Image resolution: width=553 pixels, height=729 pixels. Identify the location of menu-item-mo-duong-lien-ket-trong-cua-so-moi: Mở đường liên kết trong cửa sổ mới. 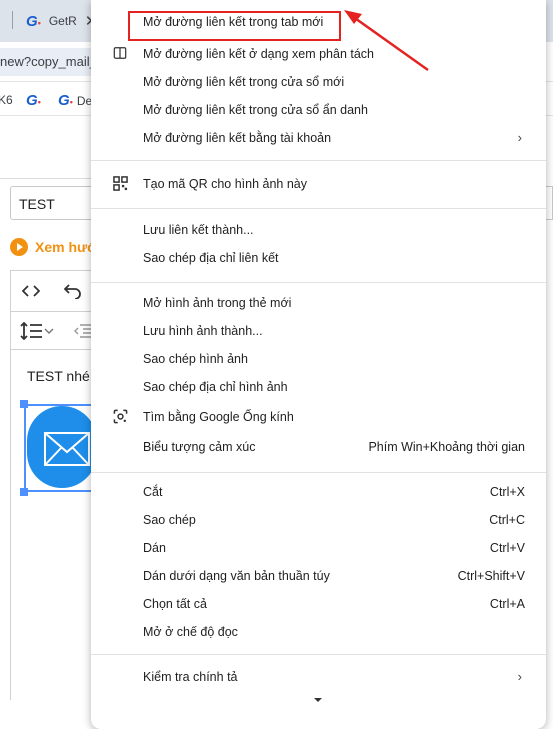
(318, 82).